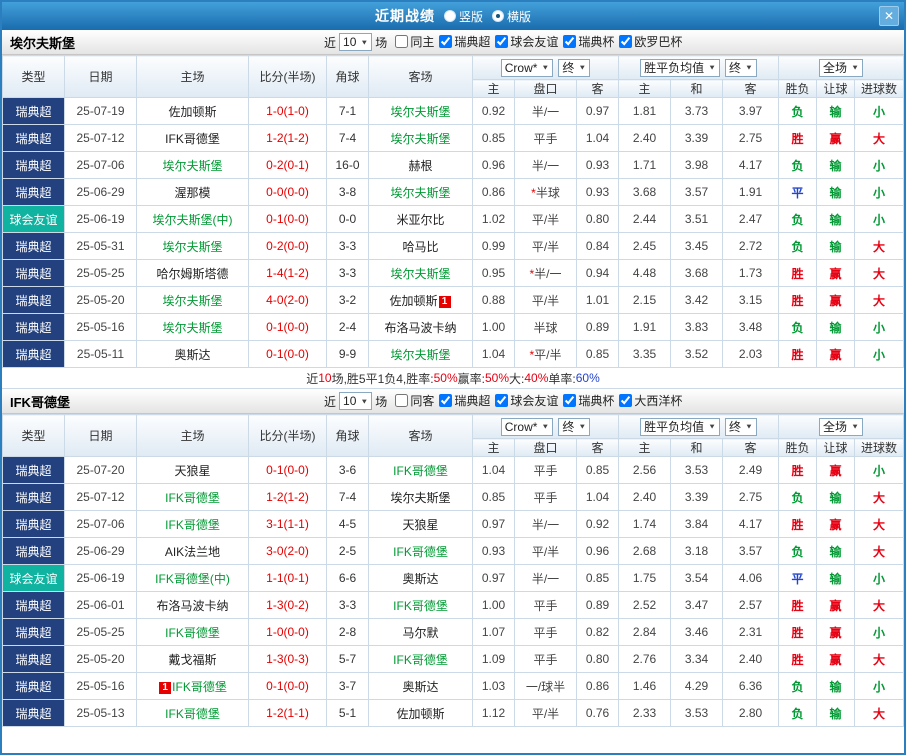 This screenshot has width=906, height=755. What do you see at coordinates (420, 633) in the screenshot?
I see `away-team-name: 马尔默` at bounding box center [420, 633].